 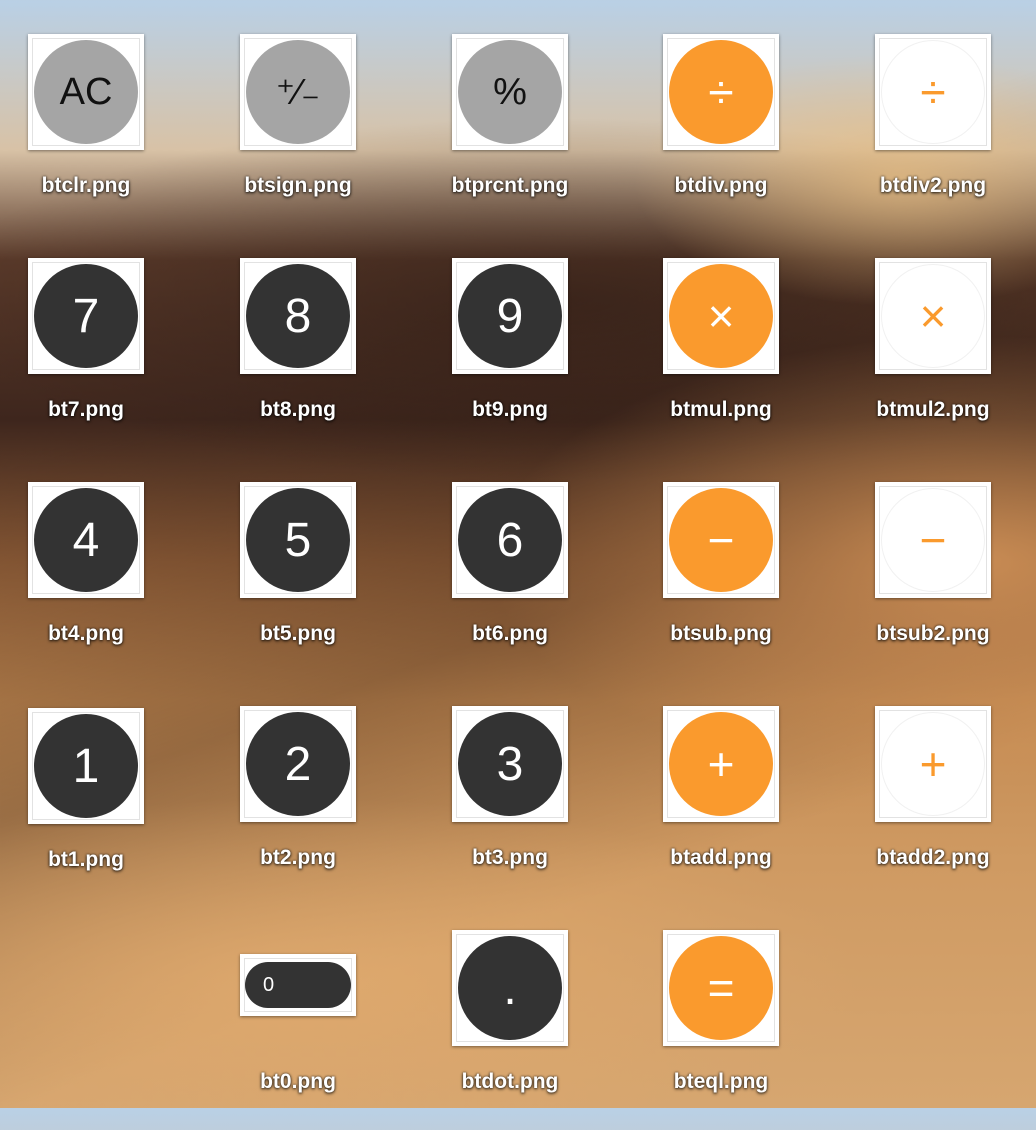 I want to click on thumbnail: 6, so click(x=510, y=540).